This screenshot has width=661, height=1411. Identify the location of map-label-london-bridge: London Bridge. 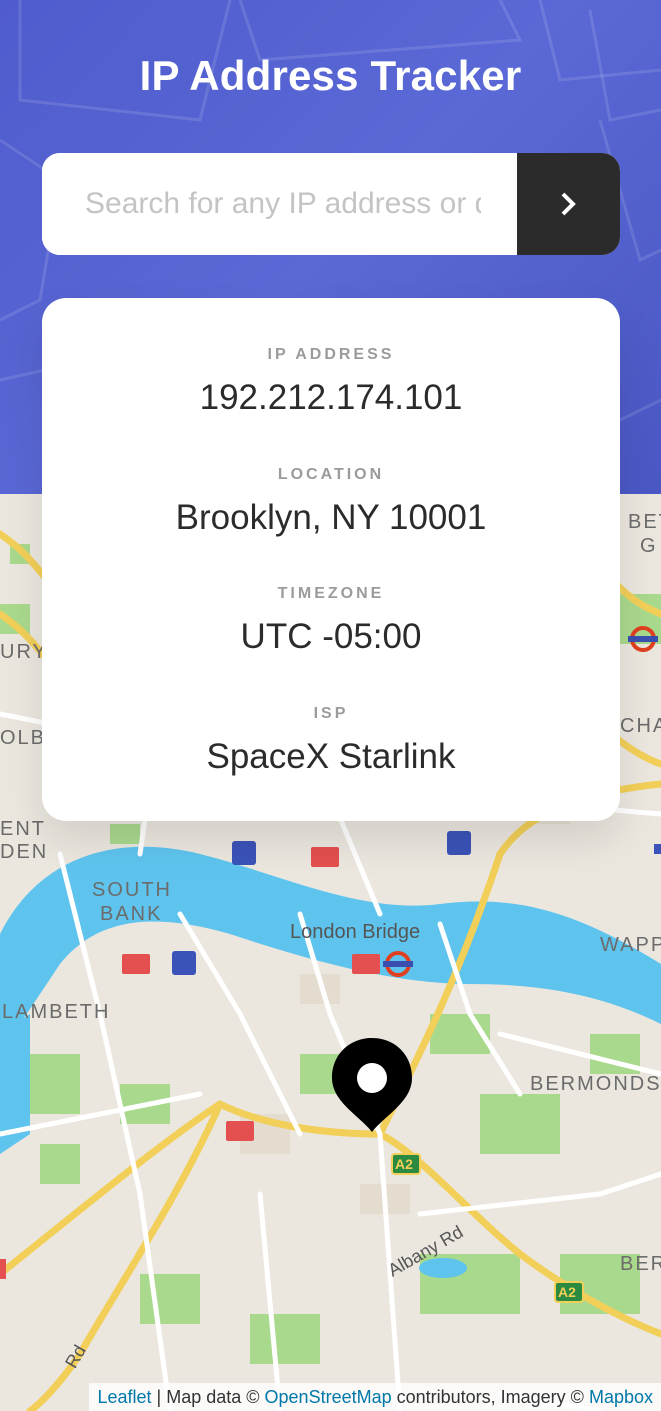
(355, 932).